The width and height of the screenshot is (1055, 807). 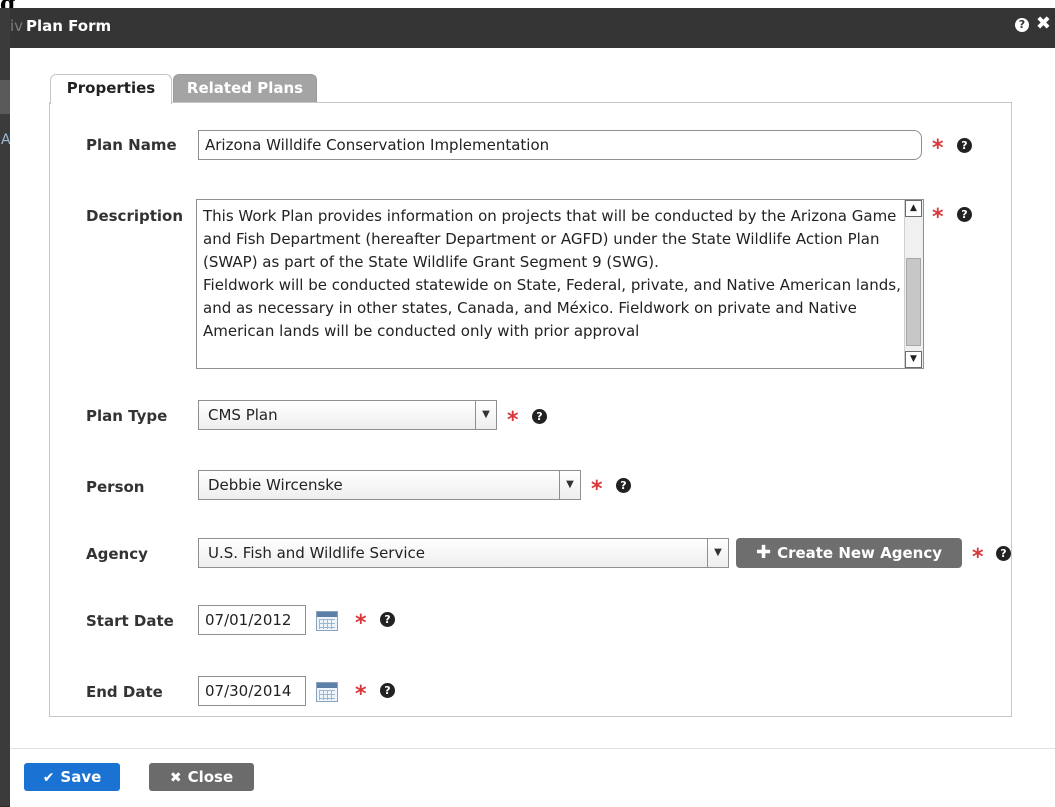 I want to click on scroll-up-arrow-icon: ▲, so click(x=913, y=208).